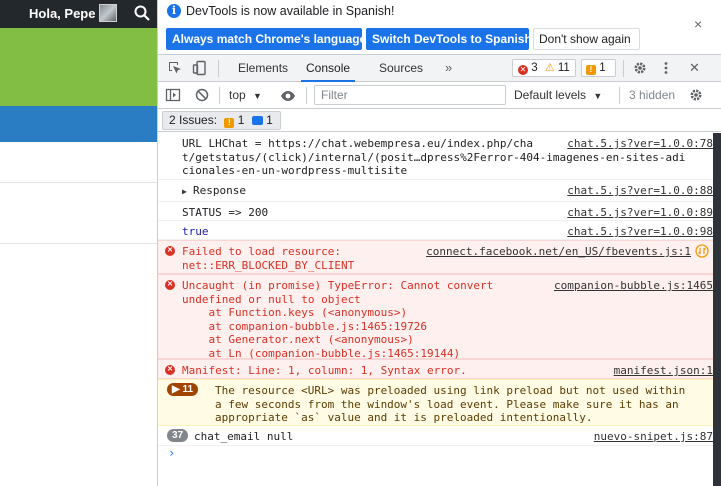 The width and height of the screenshot is (721, 486). I want to click on network-request-icon, so click(702, 251).